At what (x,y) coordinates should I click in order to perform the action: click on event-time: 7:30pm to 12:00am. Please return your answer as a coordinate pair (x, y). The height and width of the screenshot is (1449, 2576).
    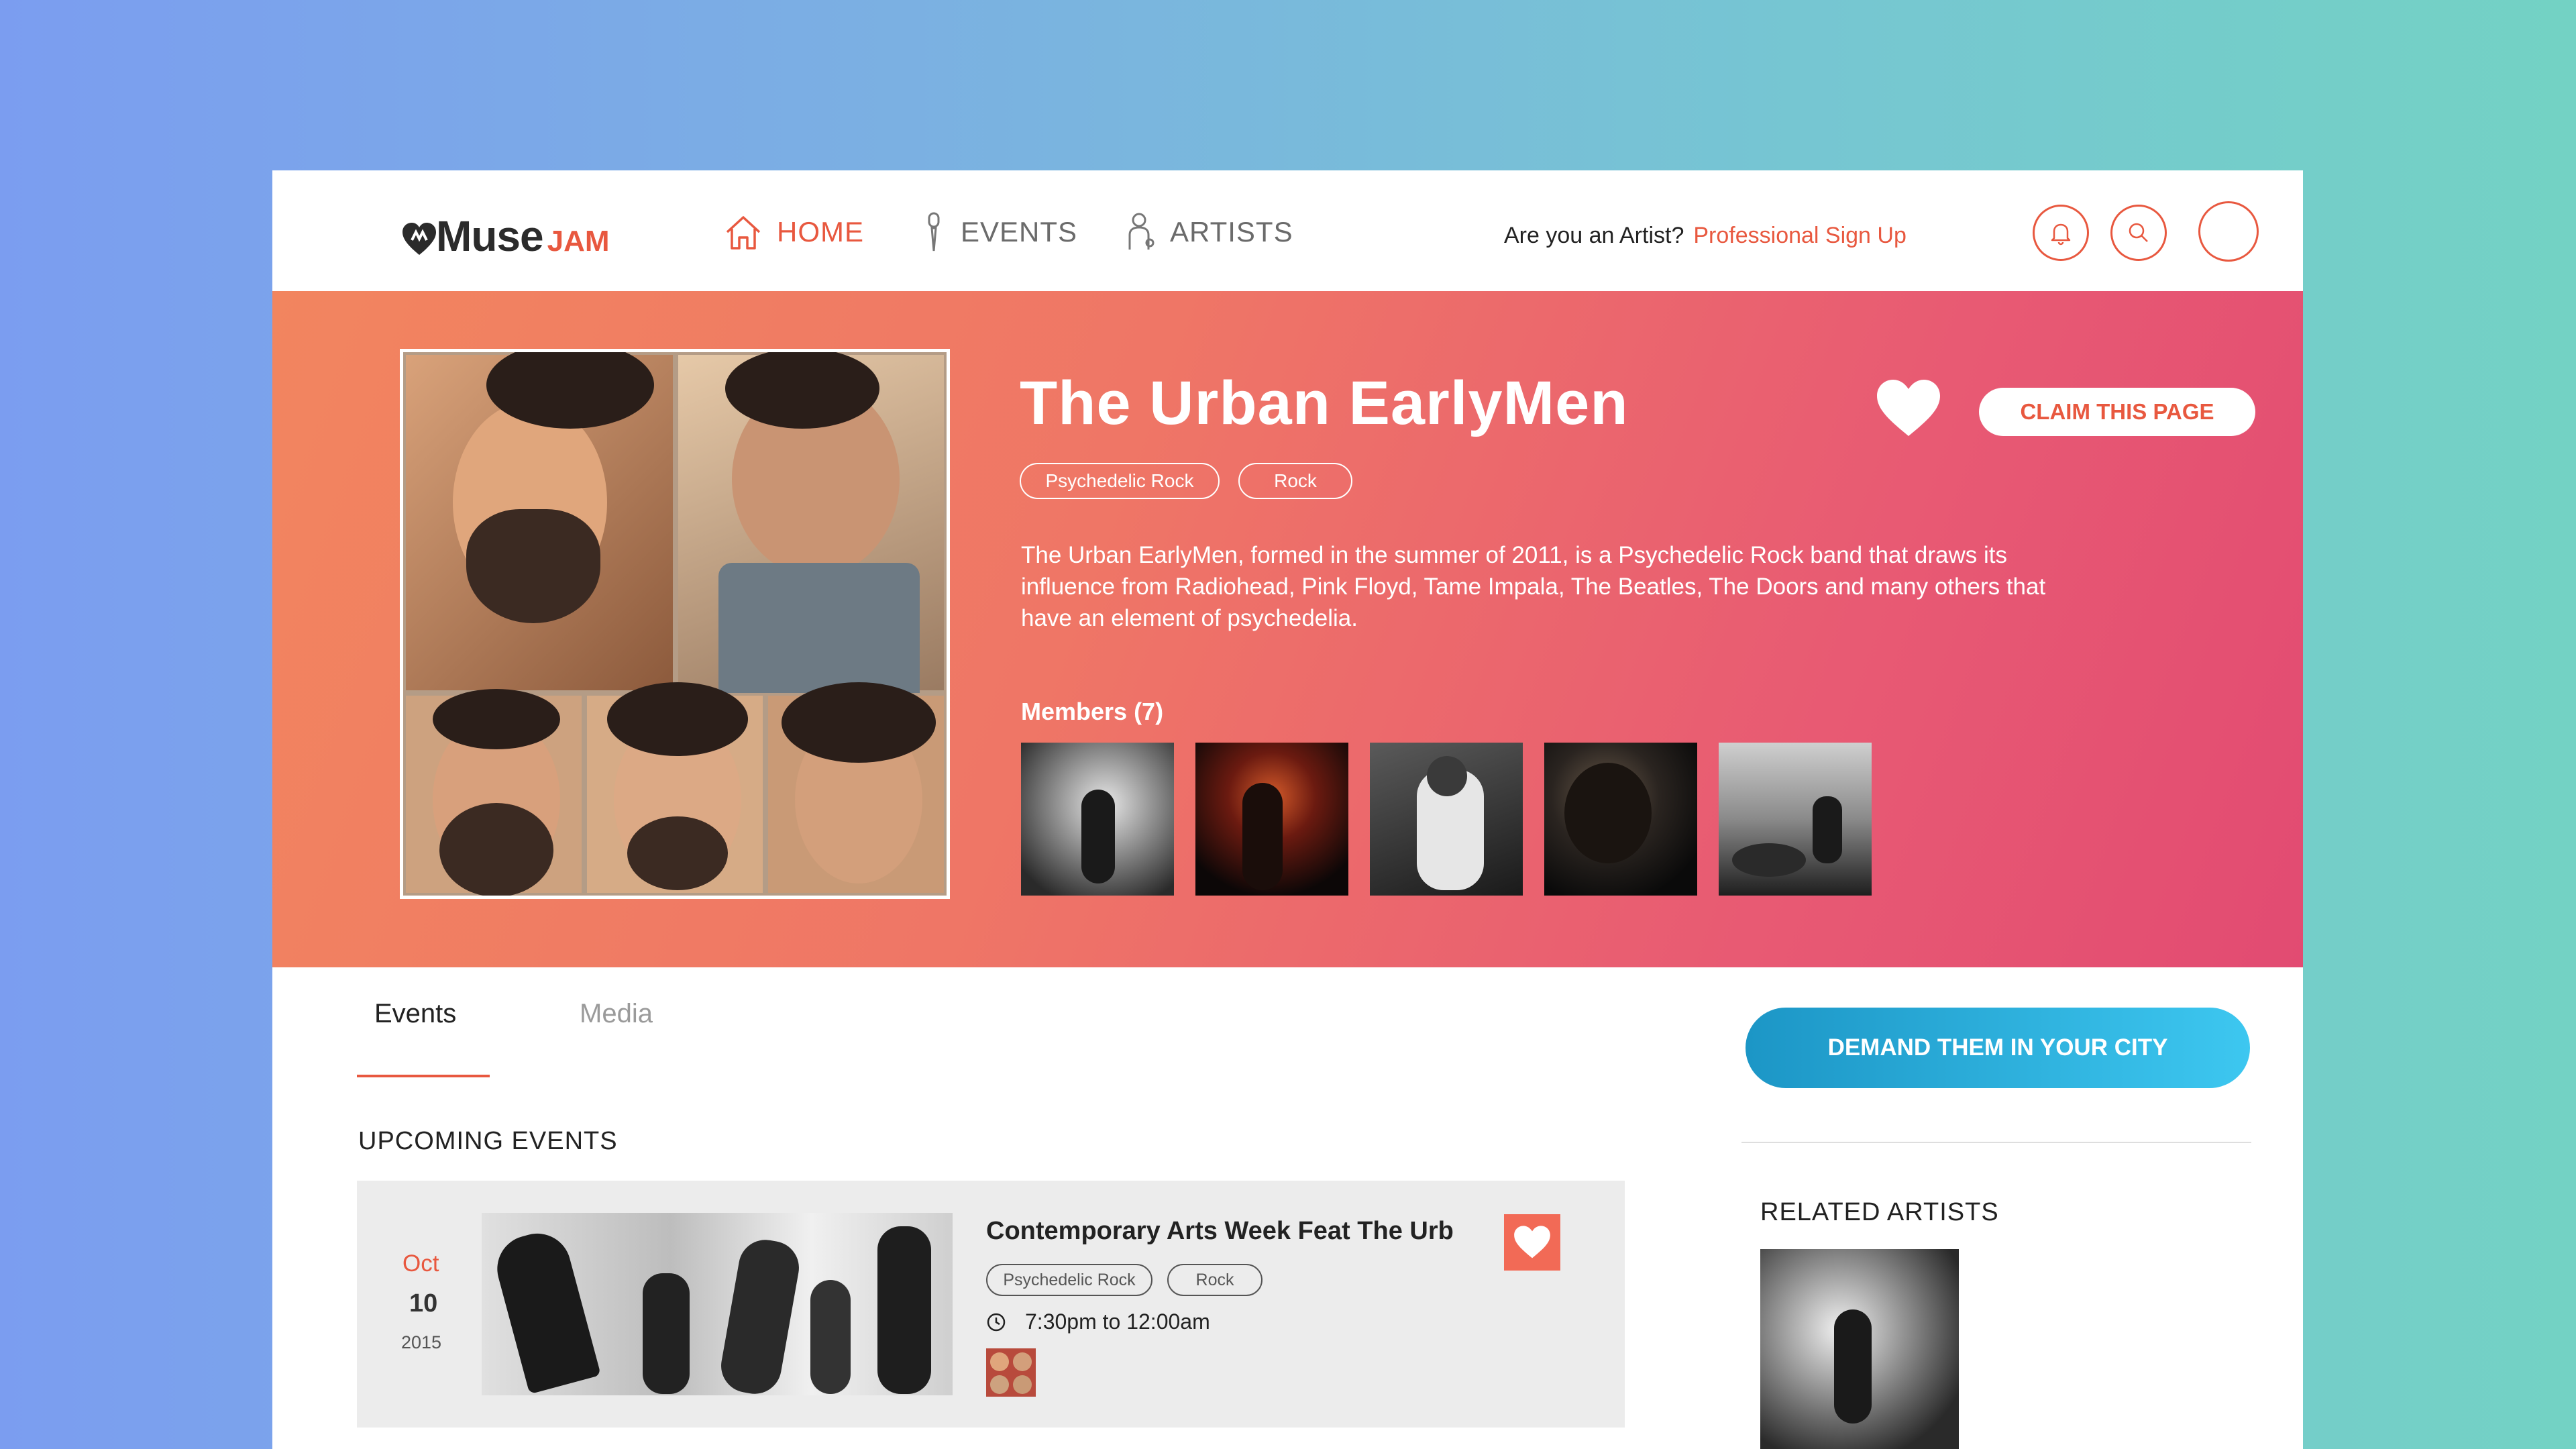
    Looking at the image, I should click on (1098, 1321).